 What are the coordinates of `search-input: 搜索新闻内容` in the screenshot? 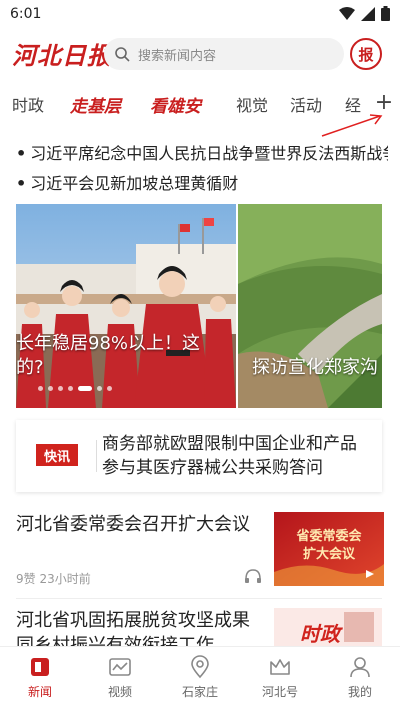 It's located at (224, 54).